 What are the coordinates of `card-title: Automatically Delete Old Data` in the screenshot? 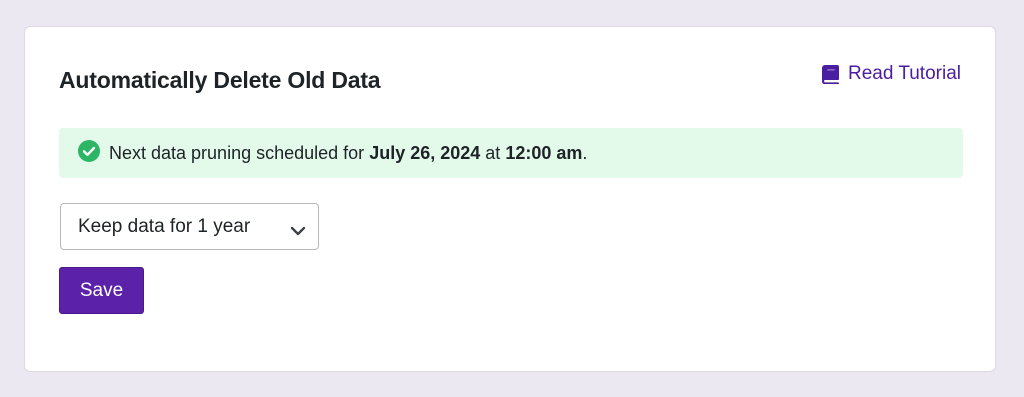 It's located at (220, 80).